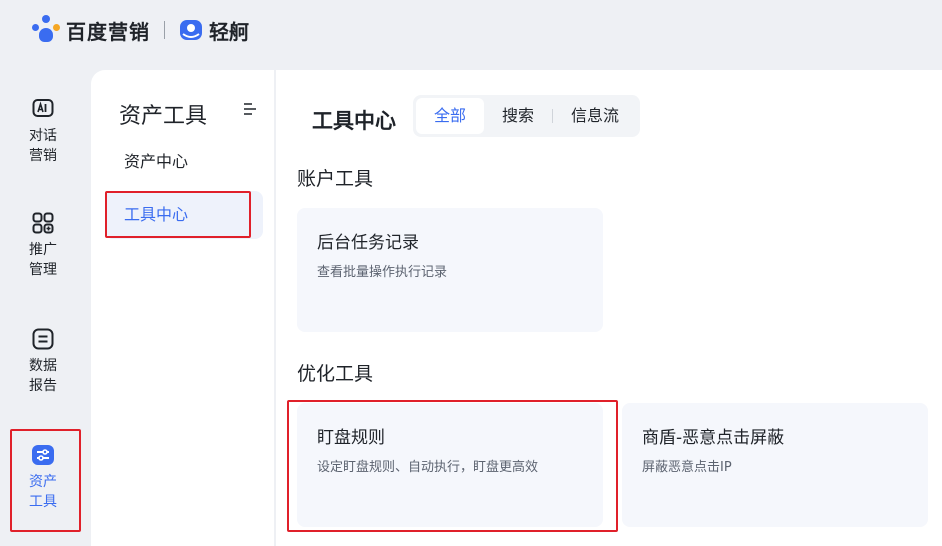  I want to click on rail-item-data-report: 数据 报告, so click(43, 361).